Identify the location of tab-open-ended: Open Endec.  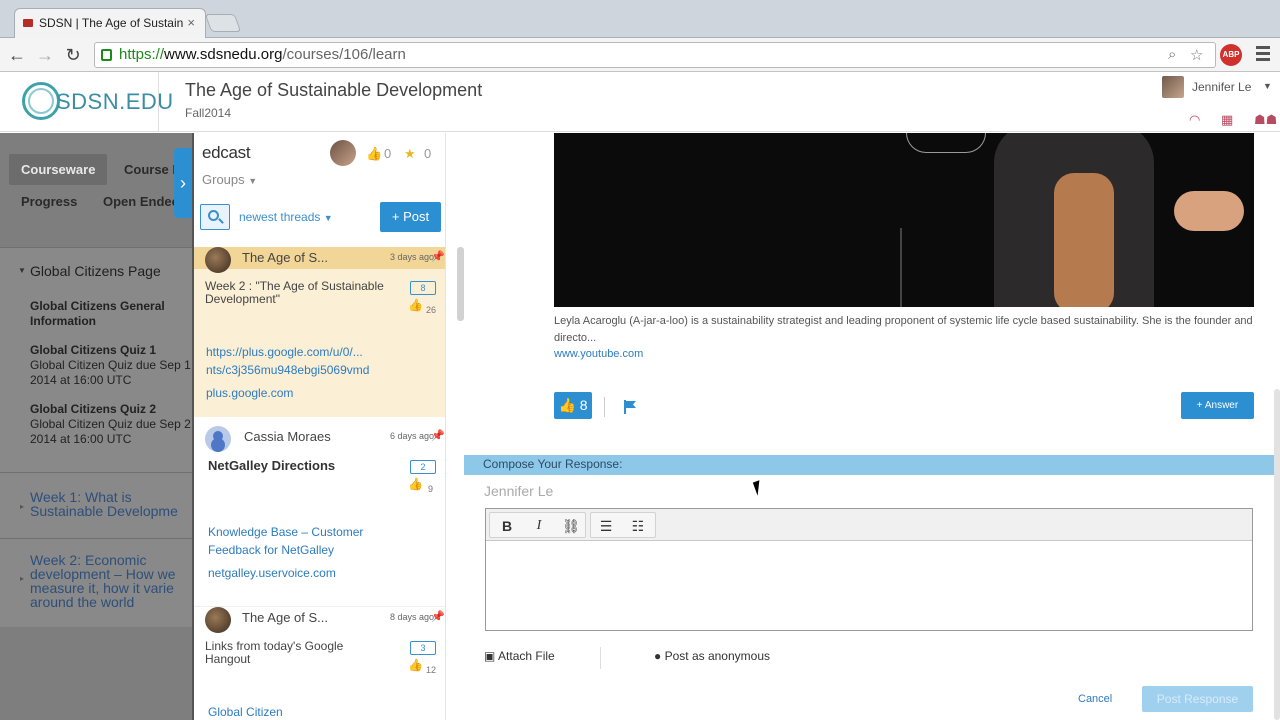
(141, 201).